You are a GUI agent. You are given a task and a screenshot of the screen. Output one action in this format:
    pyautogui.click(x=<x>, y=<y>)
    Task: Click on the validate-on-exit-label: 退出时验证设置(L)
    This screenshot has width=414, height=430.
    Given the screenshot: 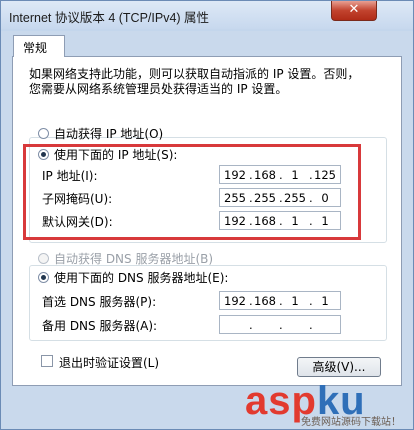 What is the action you would take?
    pyautogui.click(x=109, y=363)
    